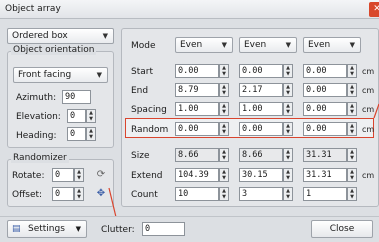 The height and width of the screenshot is (242, 379). I want to click on settings-label: Settings, so click(46, 229).